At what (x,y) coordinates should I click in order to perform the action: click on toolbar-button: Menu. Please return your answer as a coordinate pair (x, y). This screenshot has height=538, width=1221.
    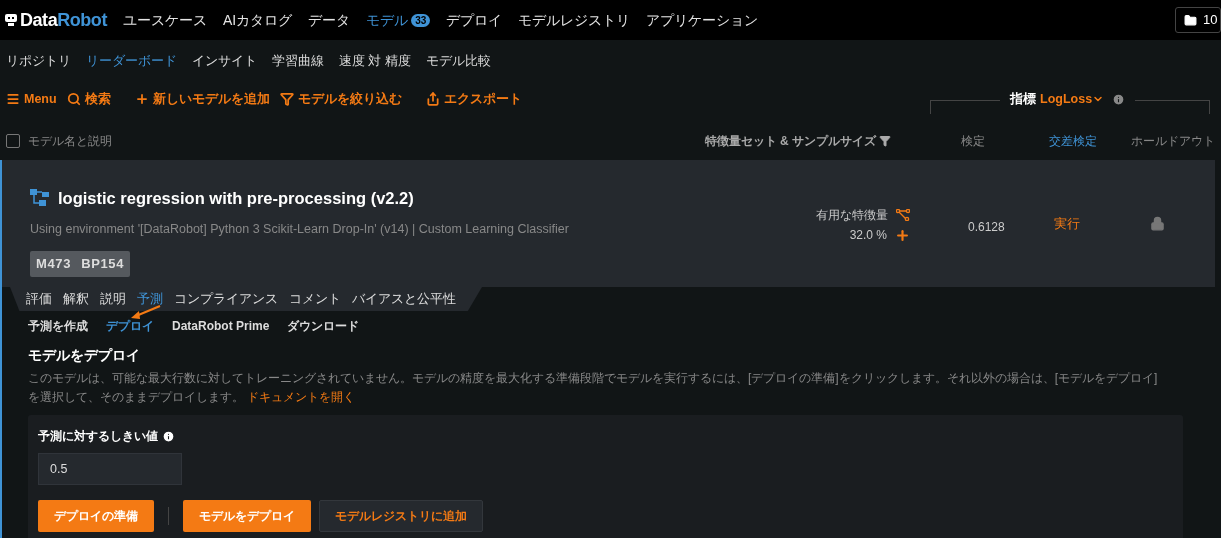
    Looking at the image, I should click on (31, 99).